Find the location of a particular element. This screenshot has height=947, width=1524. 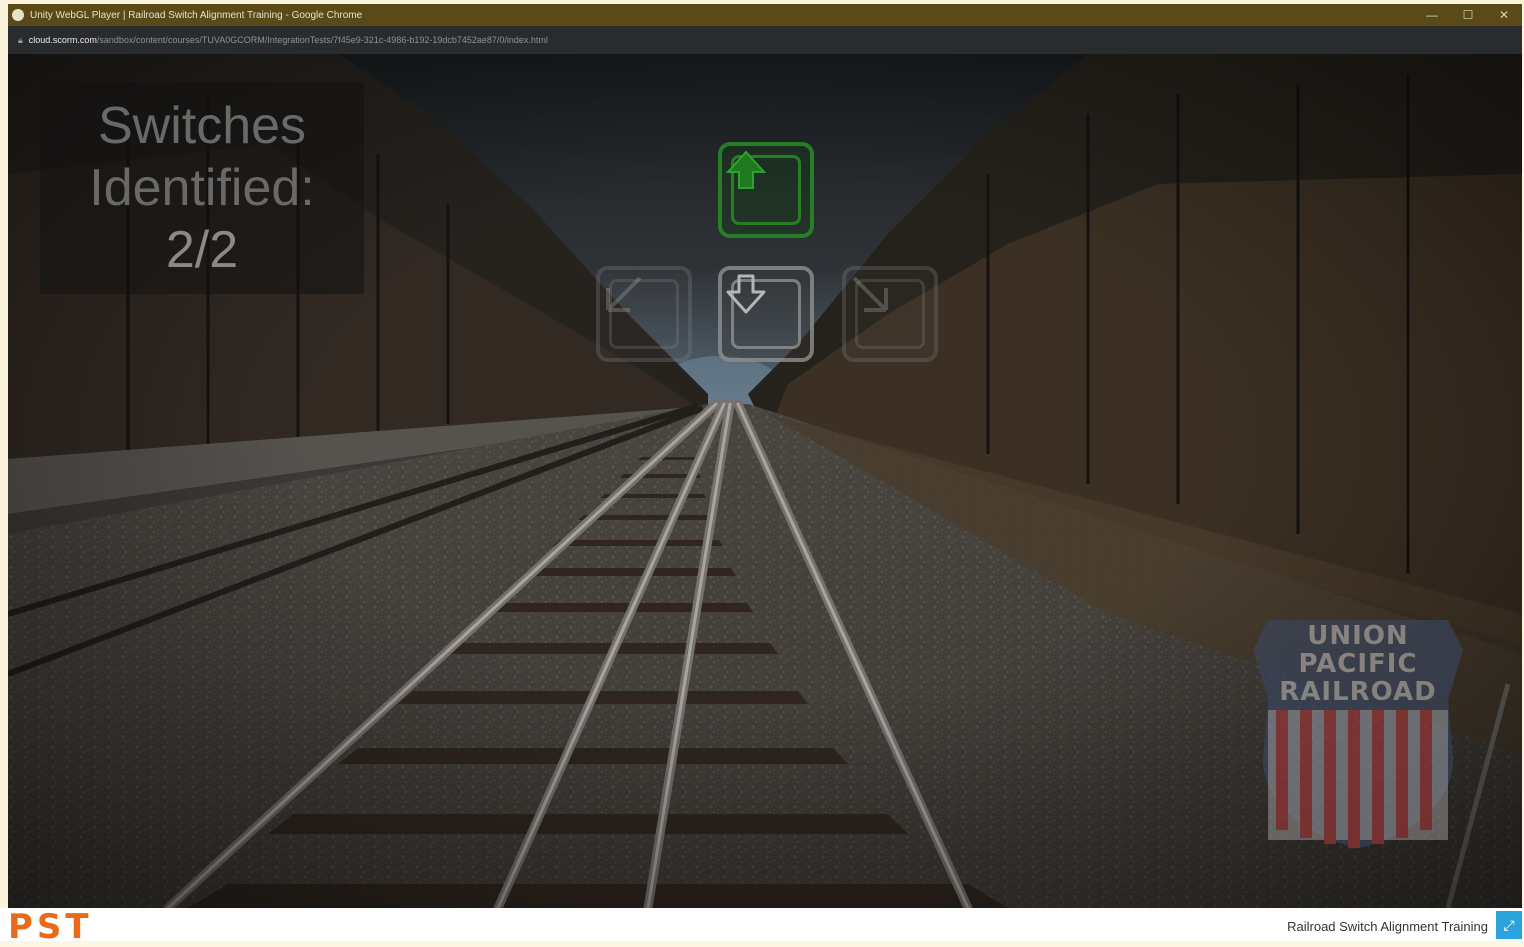

arrow-up-icon is located at coordinates (746, 169).